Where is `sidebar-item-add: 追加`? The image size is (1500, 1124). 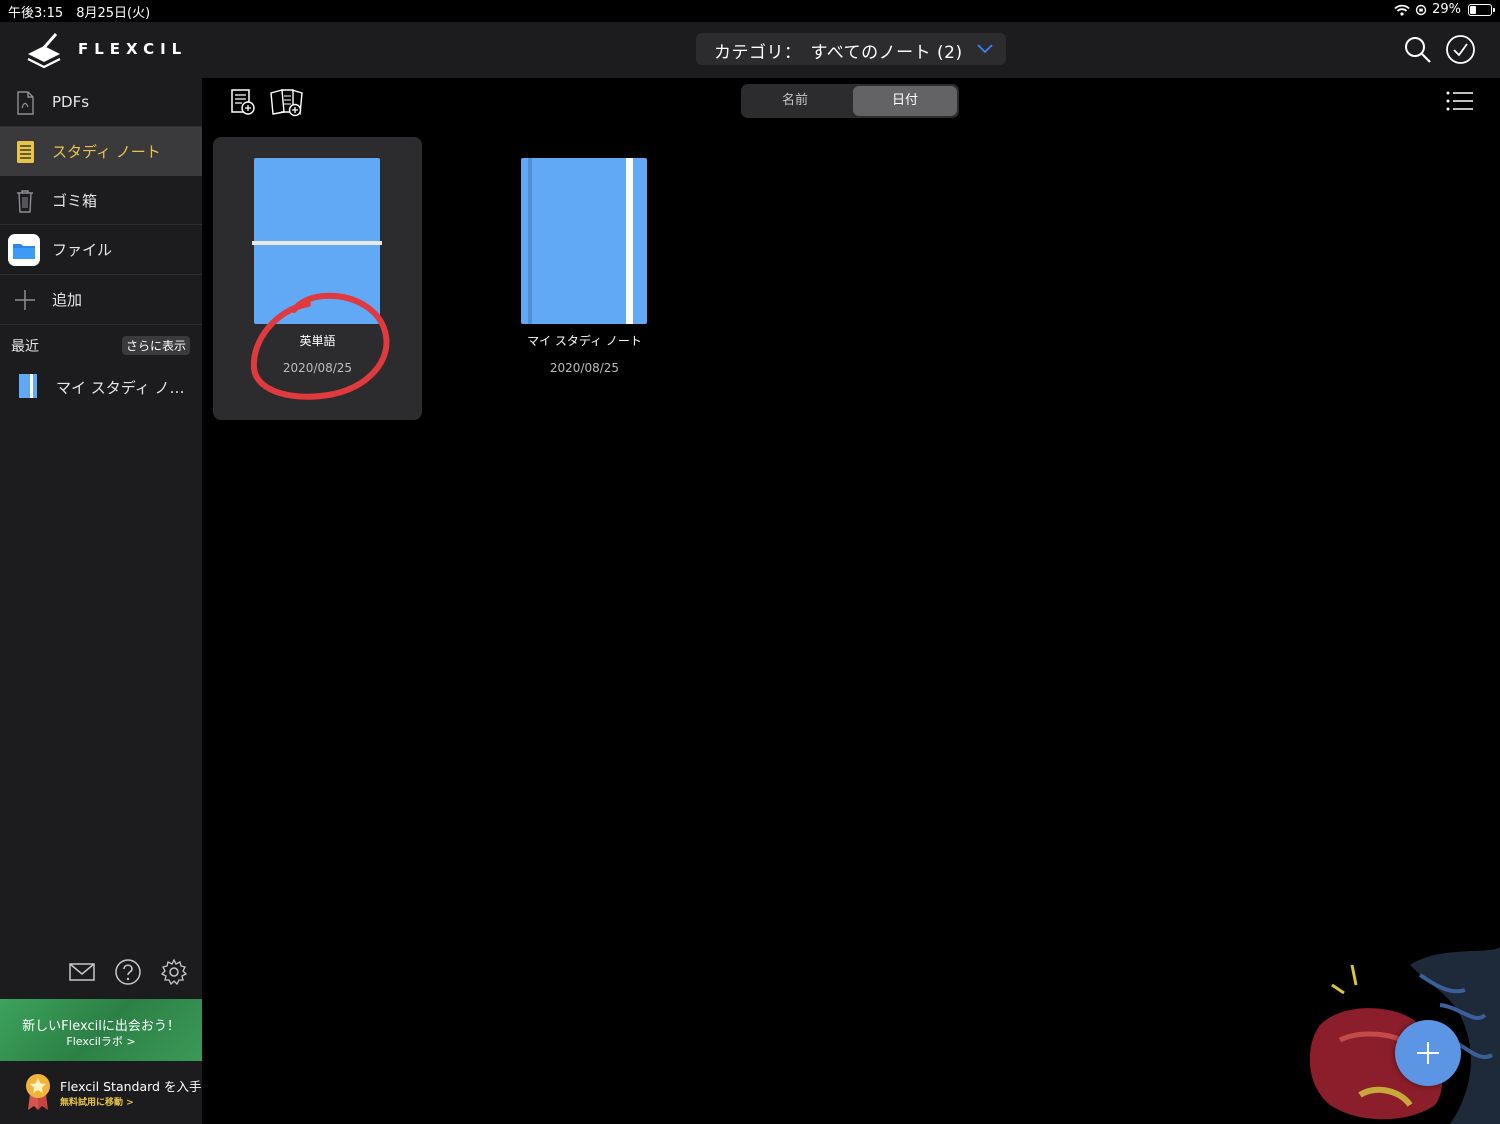 sidebar-item-add: 追加 is located at coordinates (101, 299).